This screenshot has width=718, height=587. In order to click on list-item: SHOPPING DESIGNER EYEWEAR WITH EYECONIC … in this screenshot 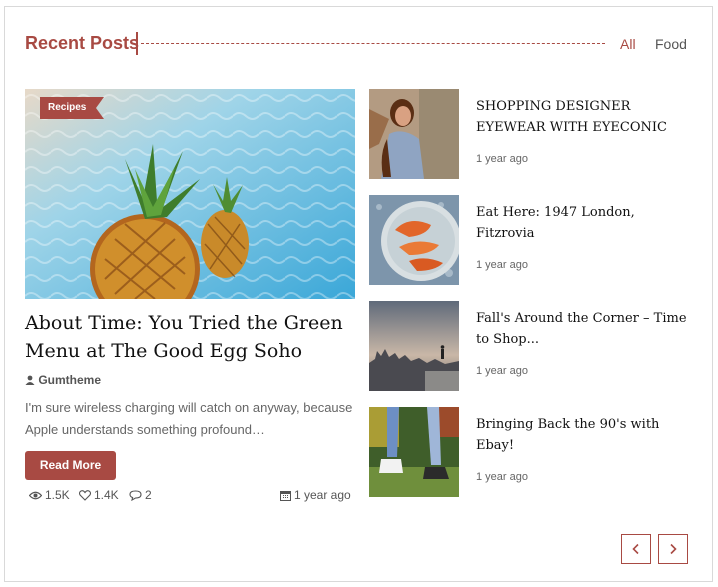, I will do `click(530, 134)`.